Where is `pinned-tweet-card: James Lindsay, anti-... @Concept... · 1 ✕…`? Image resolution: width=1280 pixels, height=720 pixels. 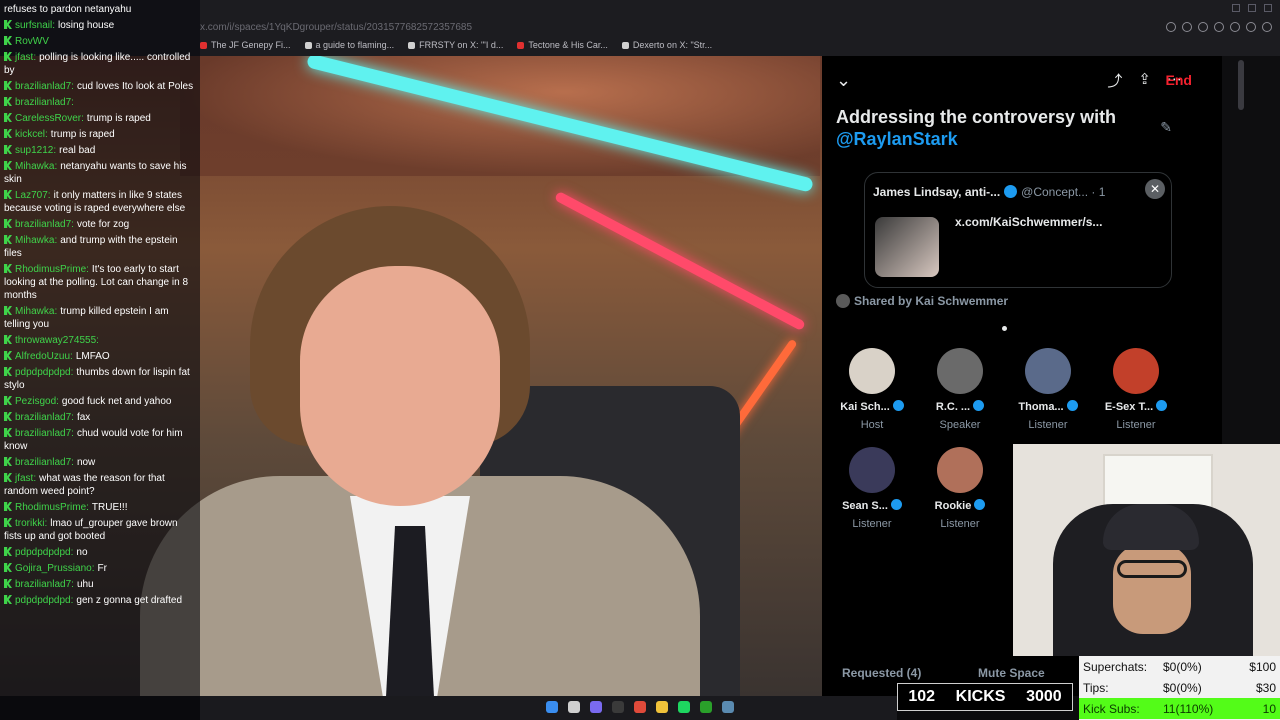 pinned-tweet-card: James Lindsay, anti-... @Concept... · 1 ✕… is located at coordinates (1018, 230).